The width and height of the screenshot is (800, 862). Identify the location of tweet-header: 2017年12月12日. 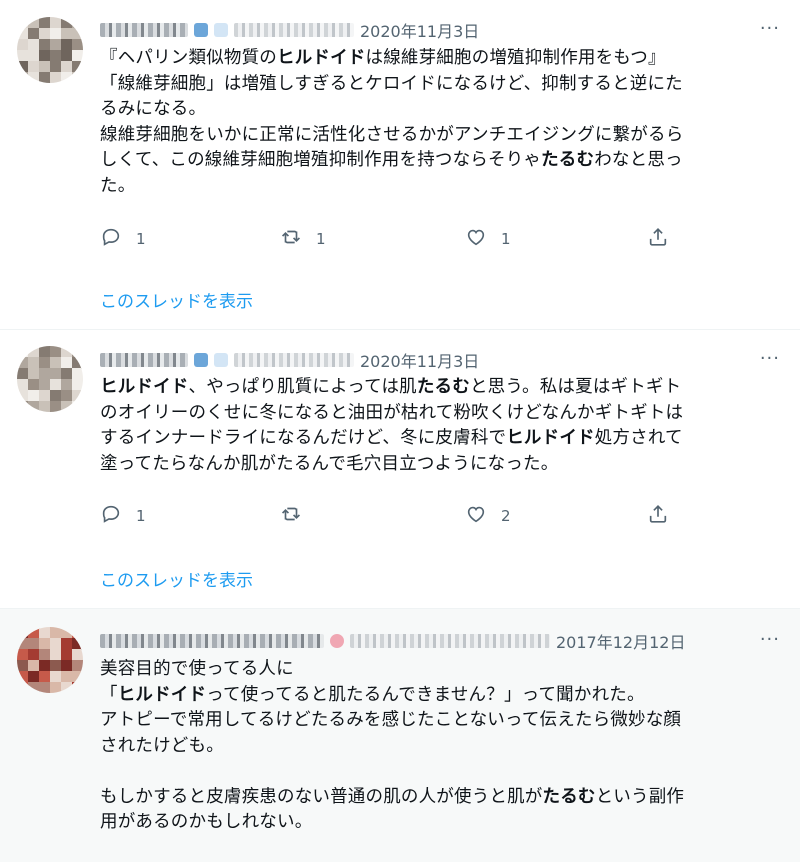
(420, 641).